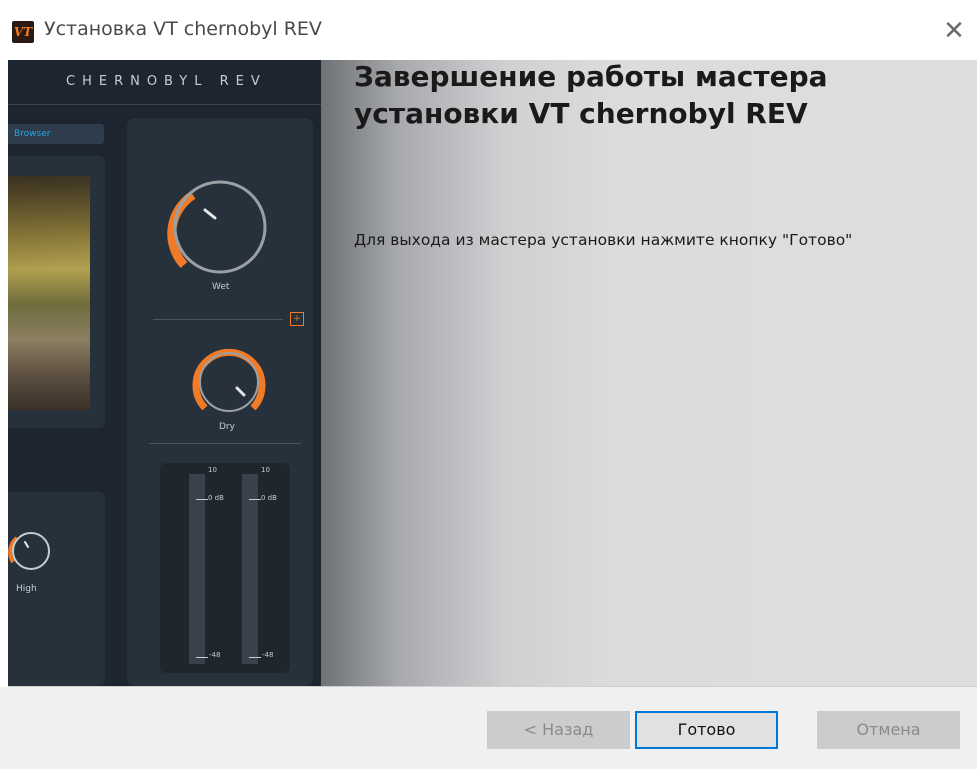 The image size is (977, 769). I want to click on meter-bar-left, so click(197, 569).